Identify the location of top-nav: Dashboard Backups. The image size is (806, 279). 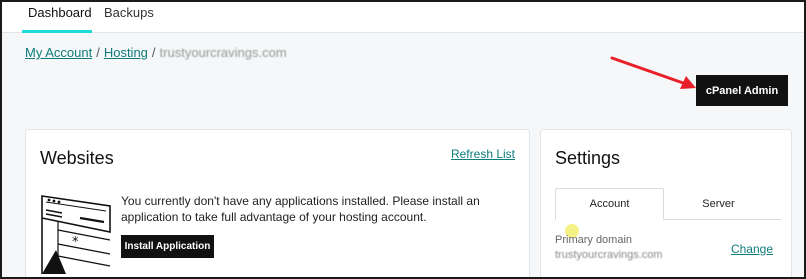
(403, 17).